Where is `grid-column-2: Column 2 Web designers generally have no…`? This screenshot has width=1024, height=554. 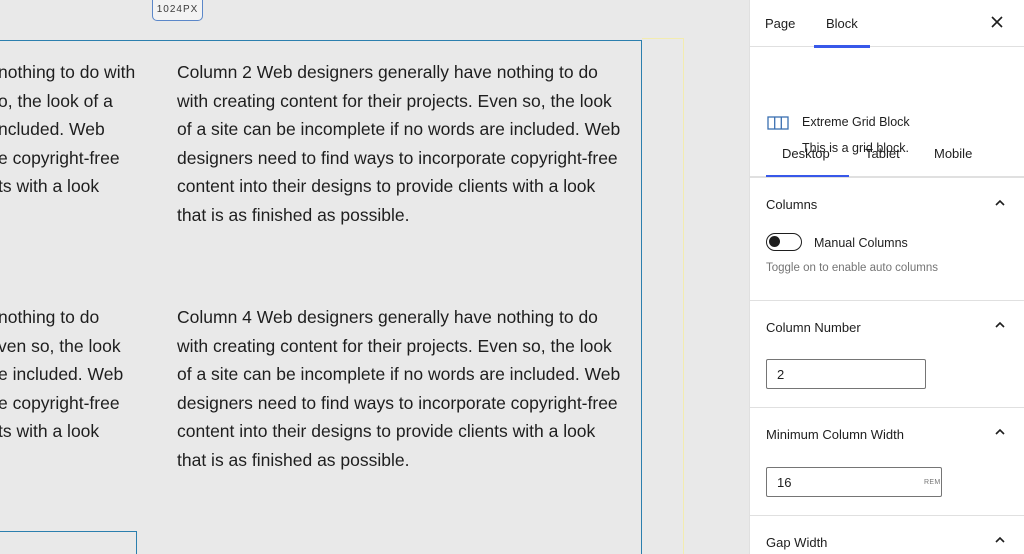
grid-column-2: Column 2 Web designers generally have no… is located at coordinates (398, 143).